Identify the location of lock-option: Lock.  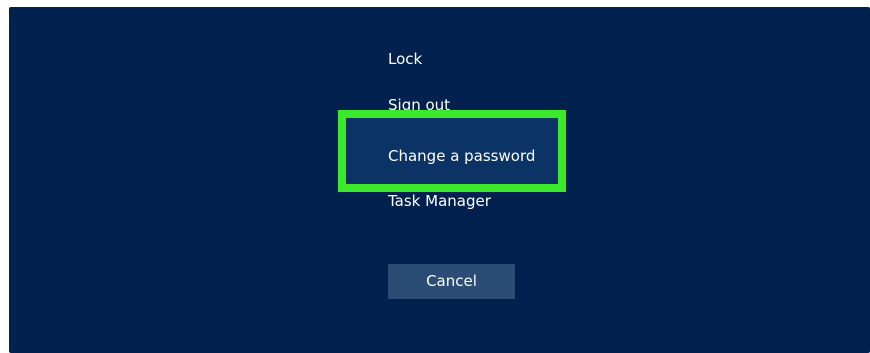
(405, 59).